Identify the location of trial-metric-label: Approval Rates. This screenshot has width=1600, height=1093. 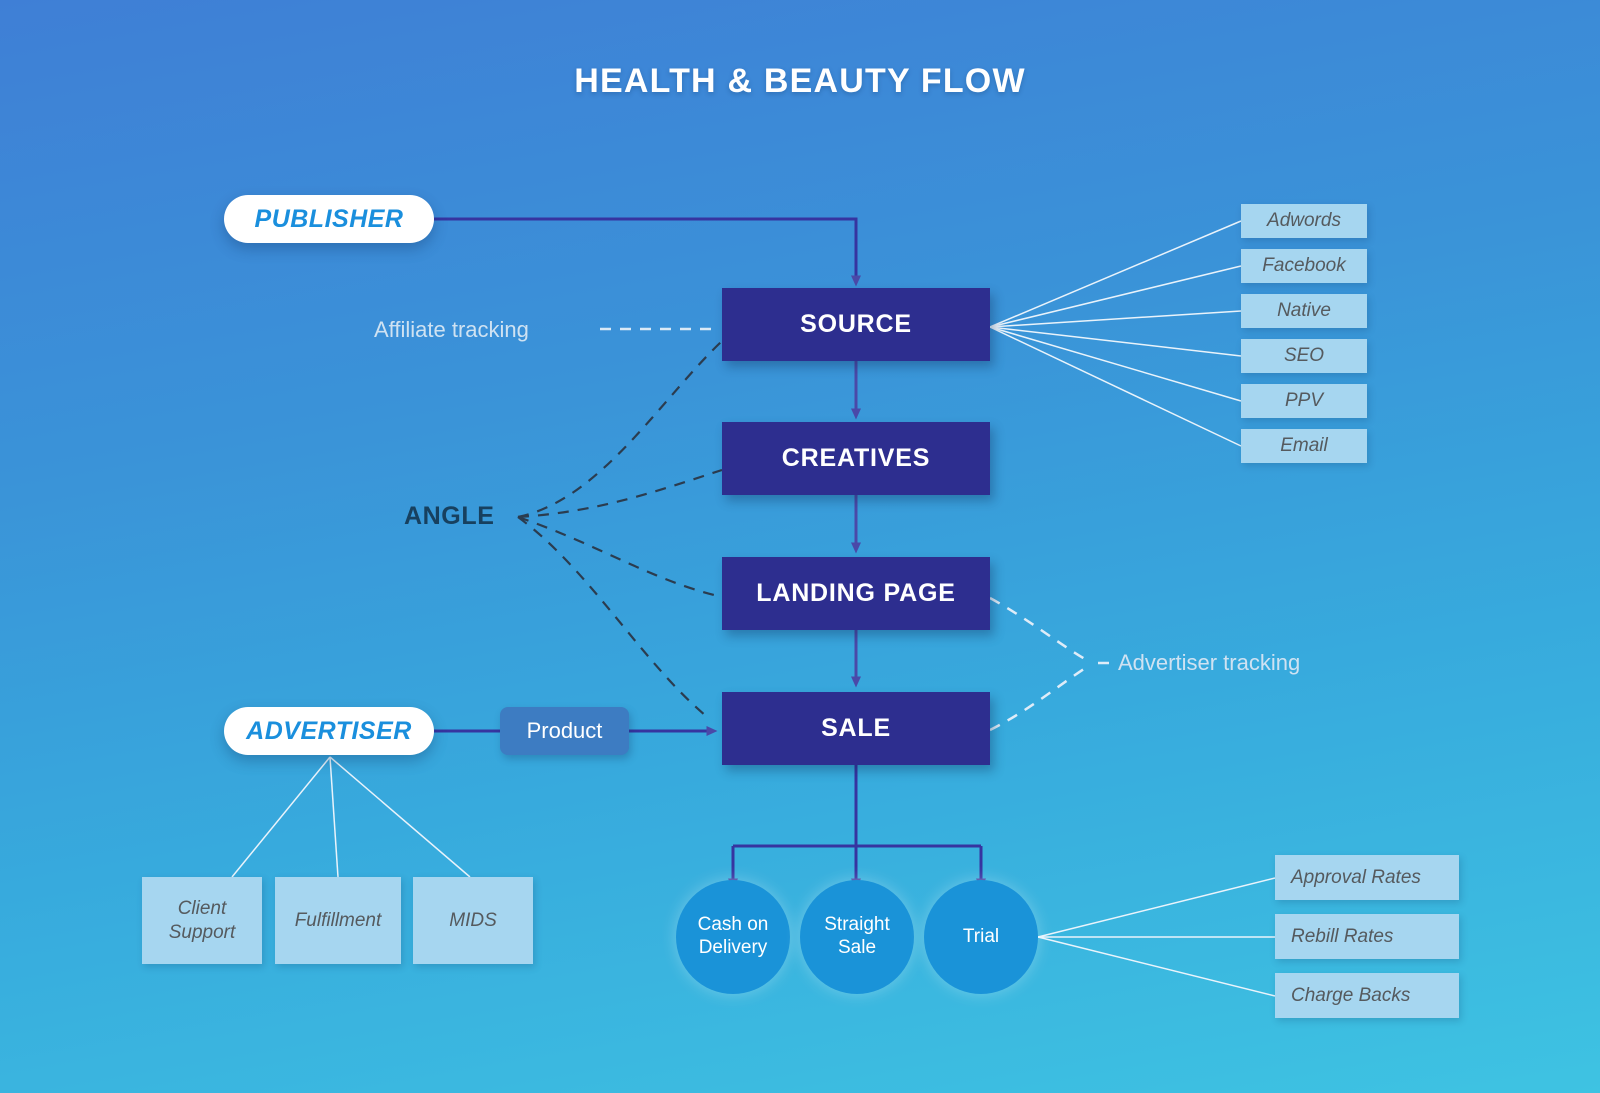
(1356, 877).